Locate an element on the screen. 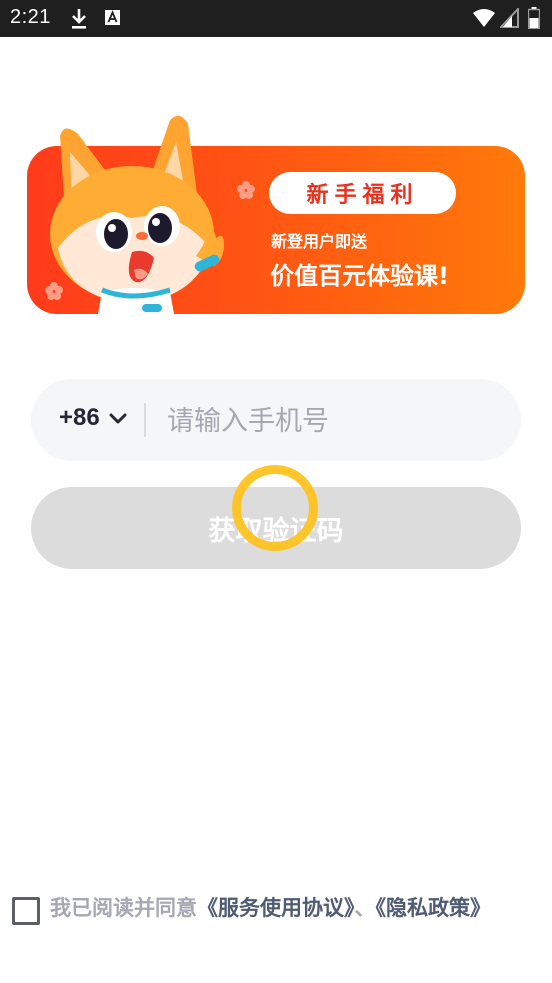 Image resolution: width=552 pixels, height=983 pixels. privacy-policy-link: 《隐私政策》 is located at coordinates (434, 908).